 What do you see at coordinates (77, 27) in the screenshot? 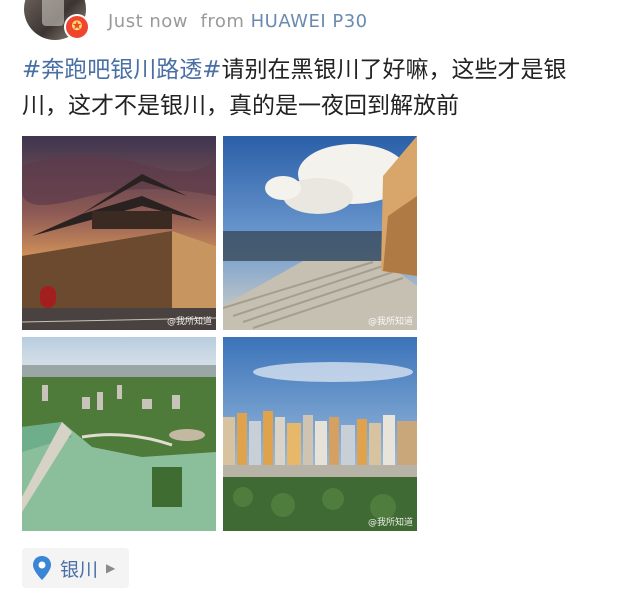
I see `verified-badge-icon: ✪` at bounding box center [77, 27].